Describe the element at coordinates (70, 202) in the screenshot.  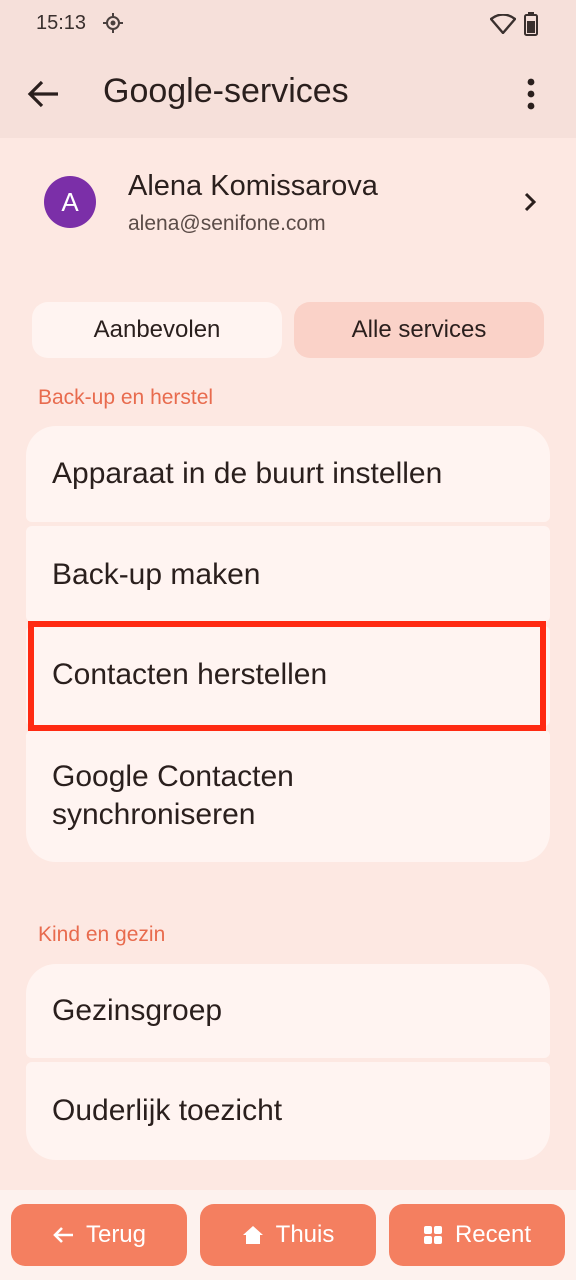
I see `avatar: A` at that location.